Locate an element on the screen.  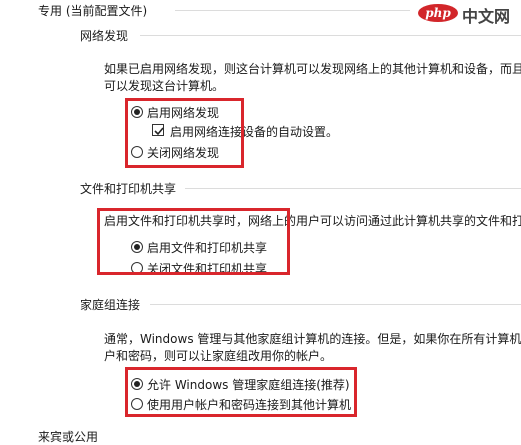
network-discovery-description-line1: 如果已启用网络发现，则这台计算机可以发现网络上的其他计算机和设备，而且 is located at coordinates (312, 69).